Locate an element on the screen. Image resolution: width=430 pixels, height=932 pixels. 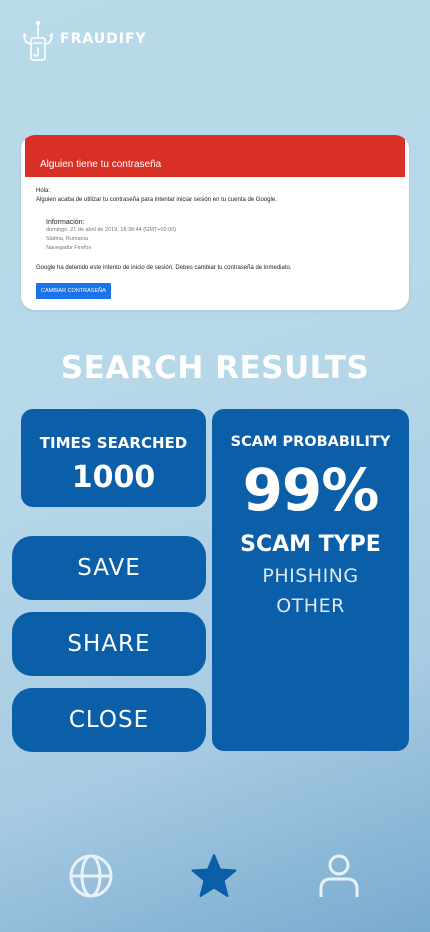
times-searched-value: 1000 is located at coordinates (113, 477).